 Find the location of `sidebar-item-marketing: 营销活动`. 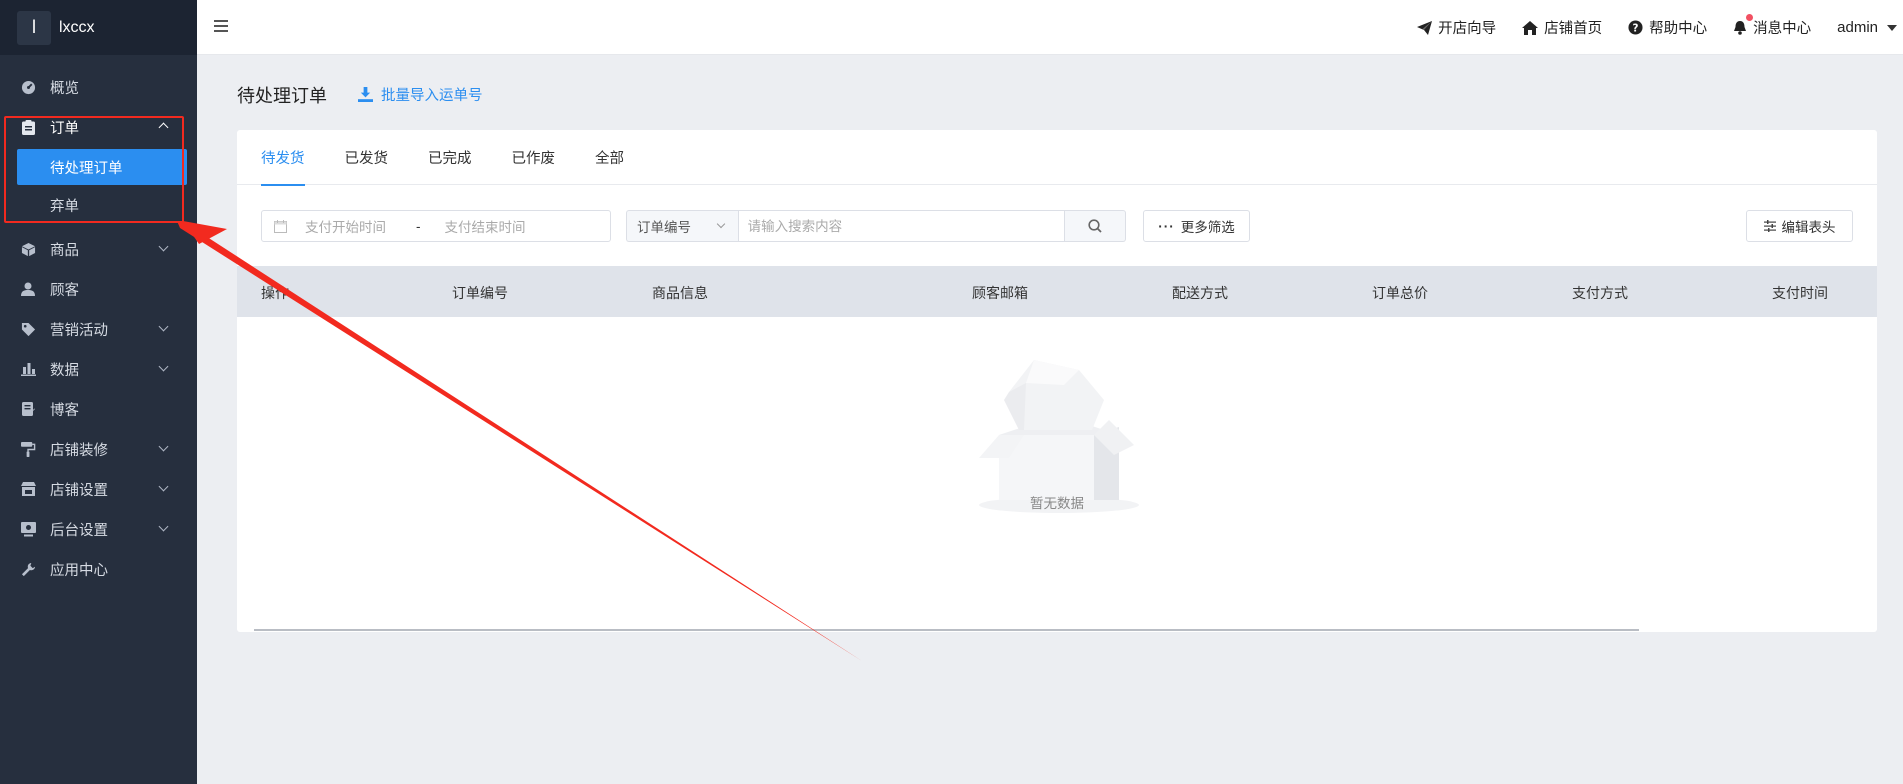

sidebar-item-marketing: 营销活动 is located at coordinates (98, 329).